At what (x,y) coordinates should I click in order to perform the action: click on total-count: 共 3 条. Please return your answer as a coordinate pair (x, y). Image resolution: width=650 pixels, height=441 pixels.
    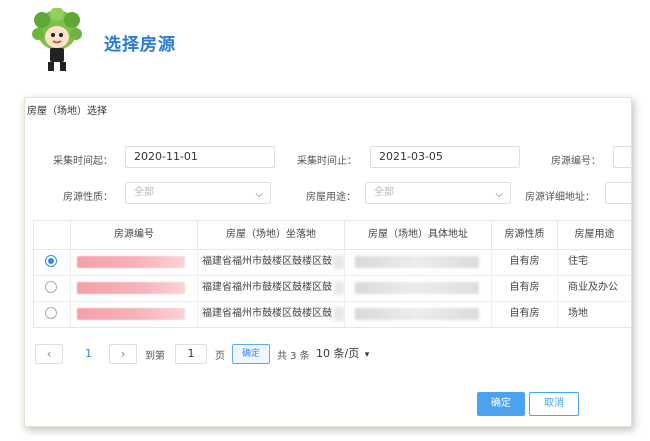
    Looking at the image, I should click on (293, 356).